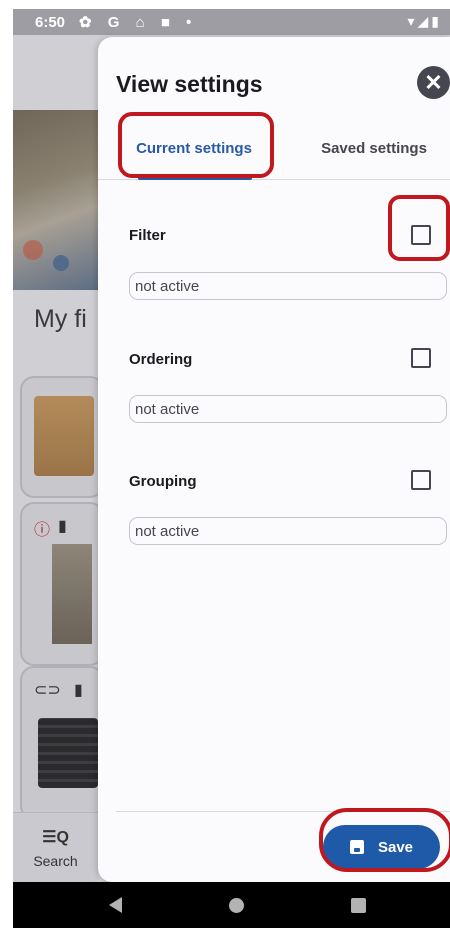 The width and height of the screenshot is (450, 928). What do you see at coordinates (288, 531) in the screenshot?
I see `grouping-value-field: not active` at bounding box center [288, 531].